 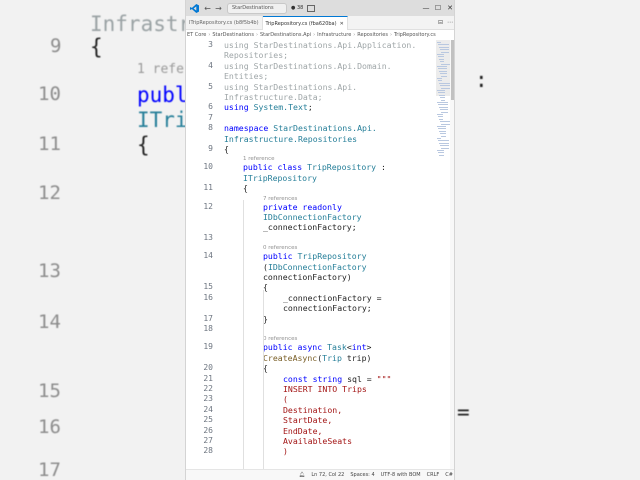 I want to click on code-line: StartDate,, so click(x=307, y=420).